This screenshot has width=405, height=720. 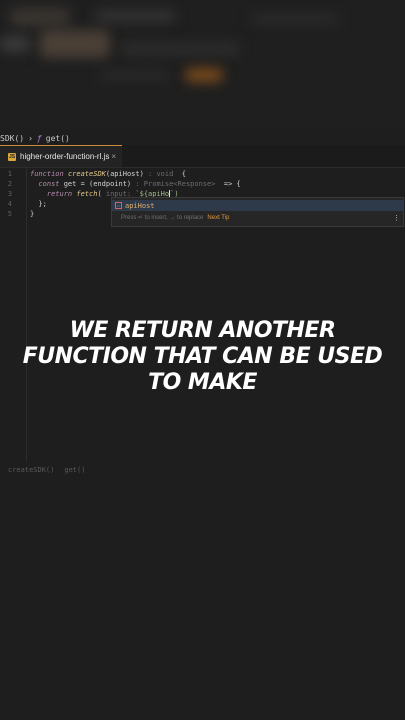 I want to click on status-item-get: get(), so click(x=74, y=472).